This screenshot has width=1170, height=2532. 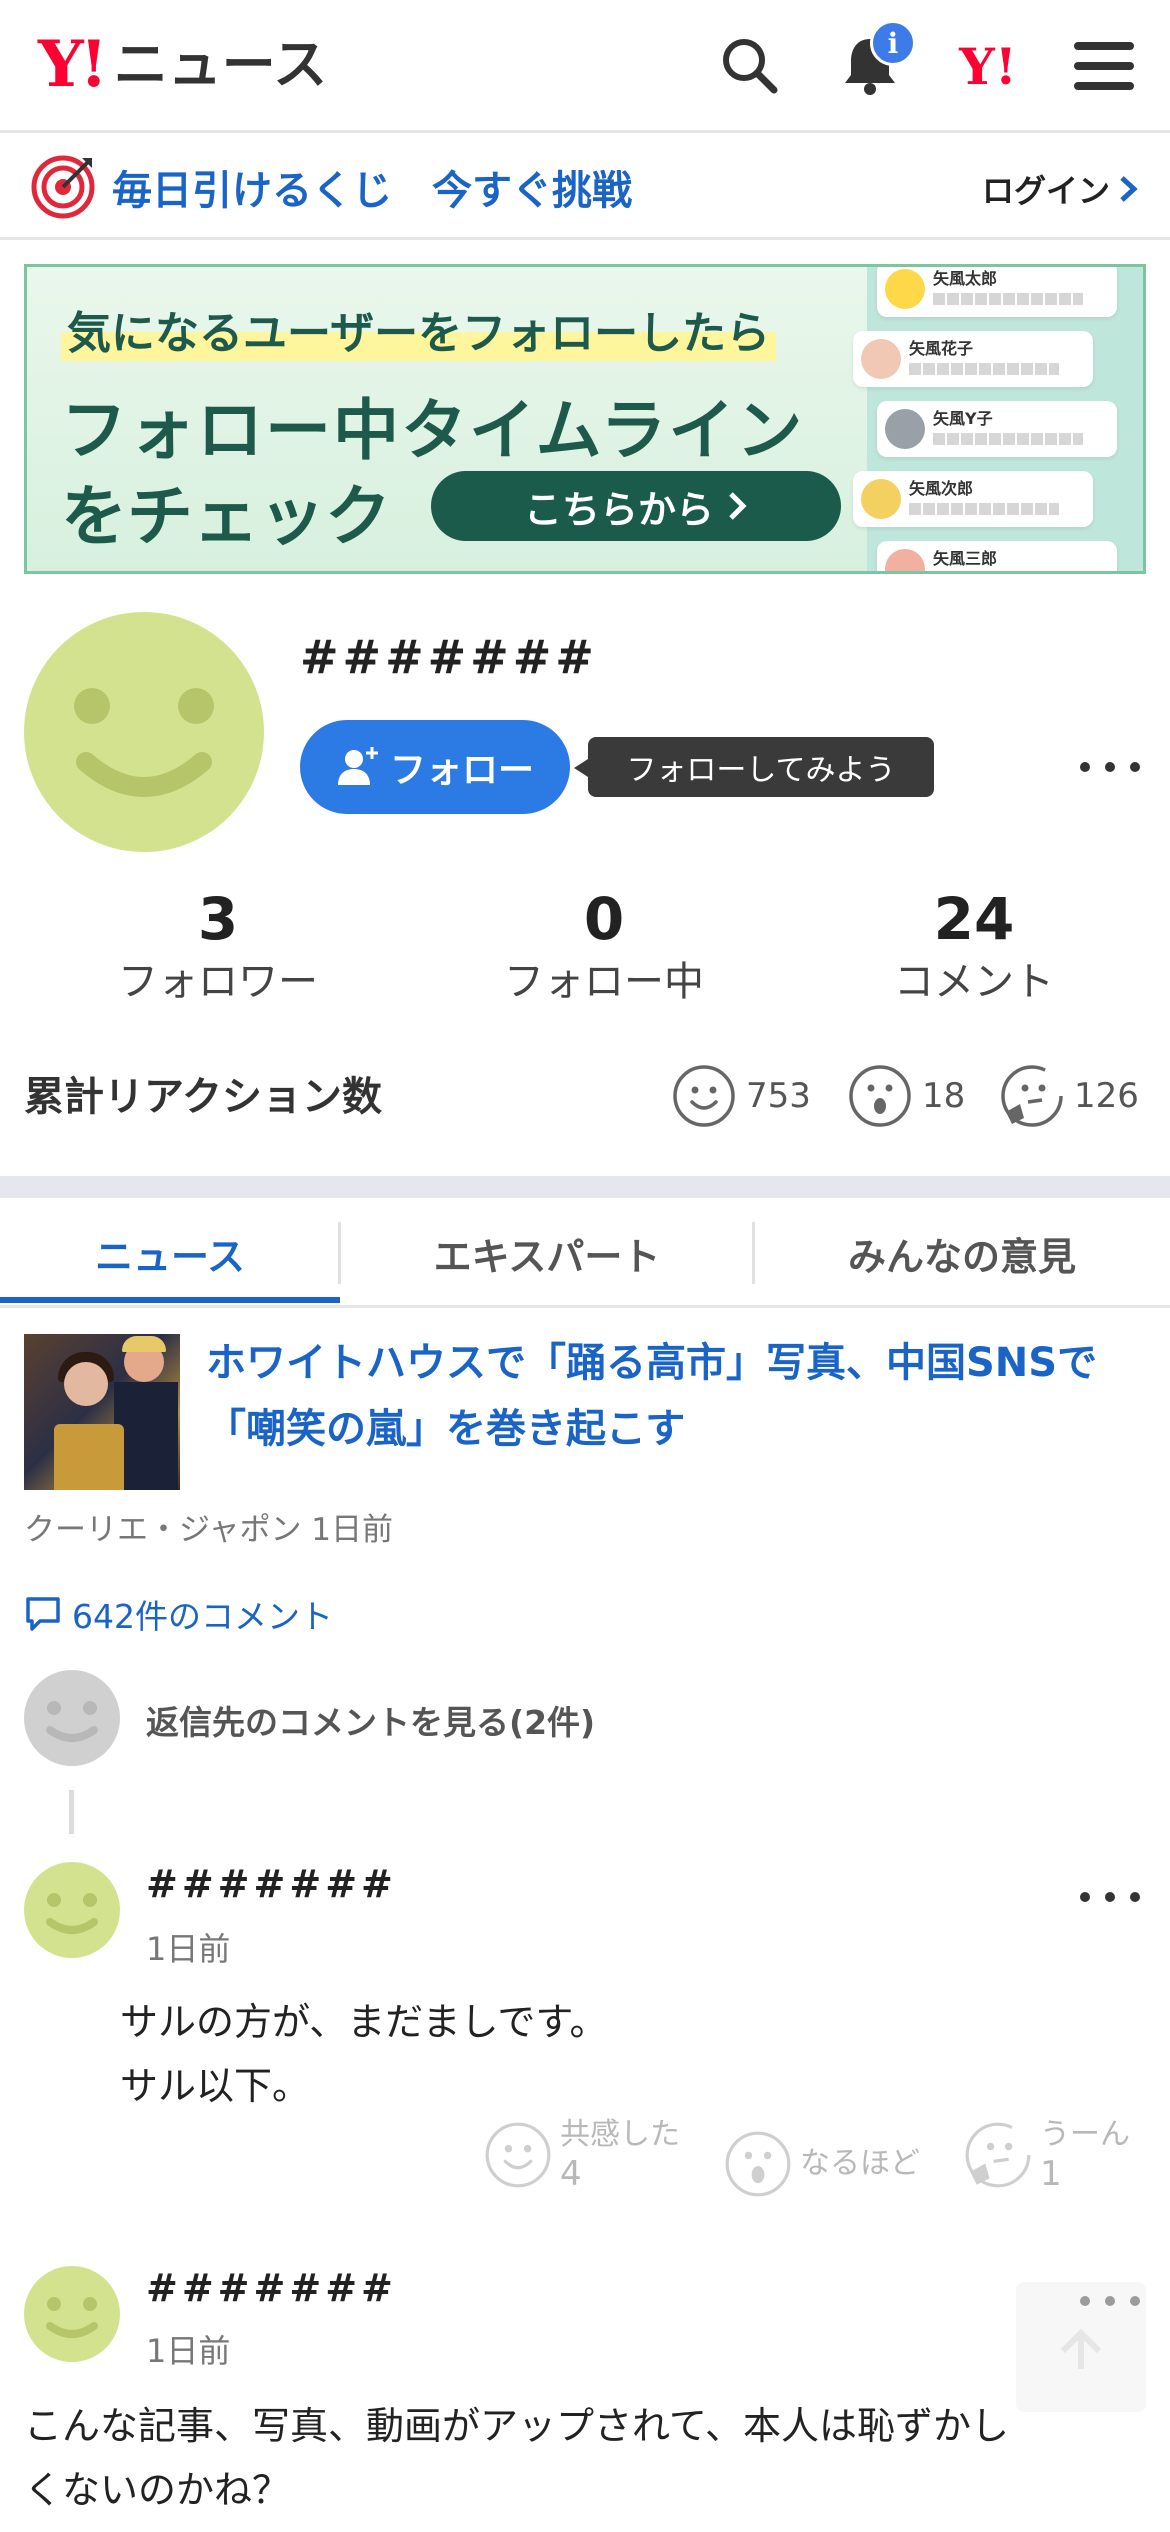 What do you see at coordinates (144, 732) in the screenshot?
I see `profile-avatar` at bounding box center [144, 732].